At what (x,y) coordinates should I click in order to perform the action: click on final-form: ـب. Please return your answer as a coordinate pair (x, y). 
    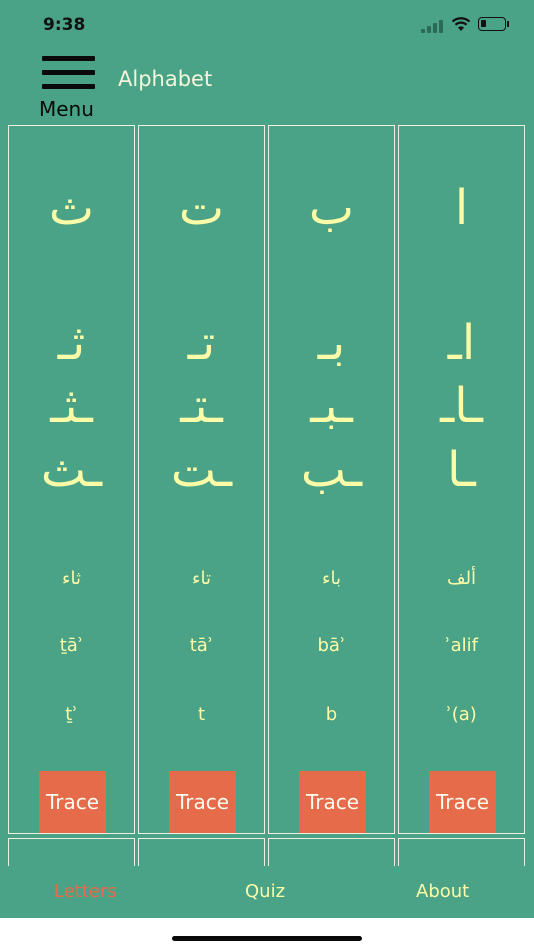
    Looking at the image, I should click on (331, 470).